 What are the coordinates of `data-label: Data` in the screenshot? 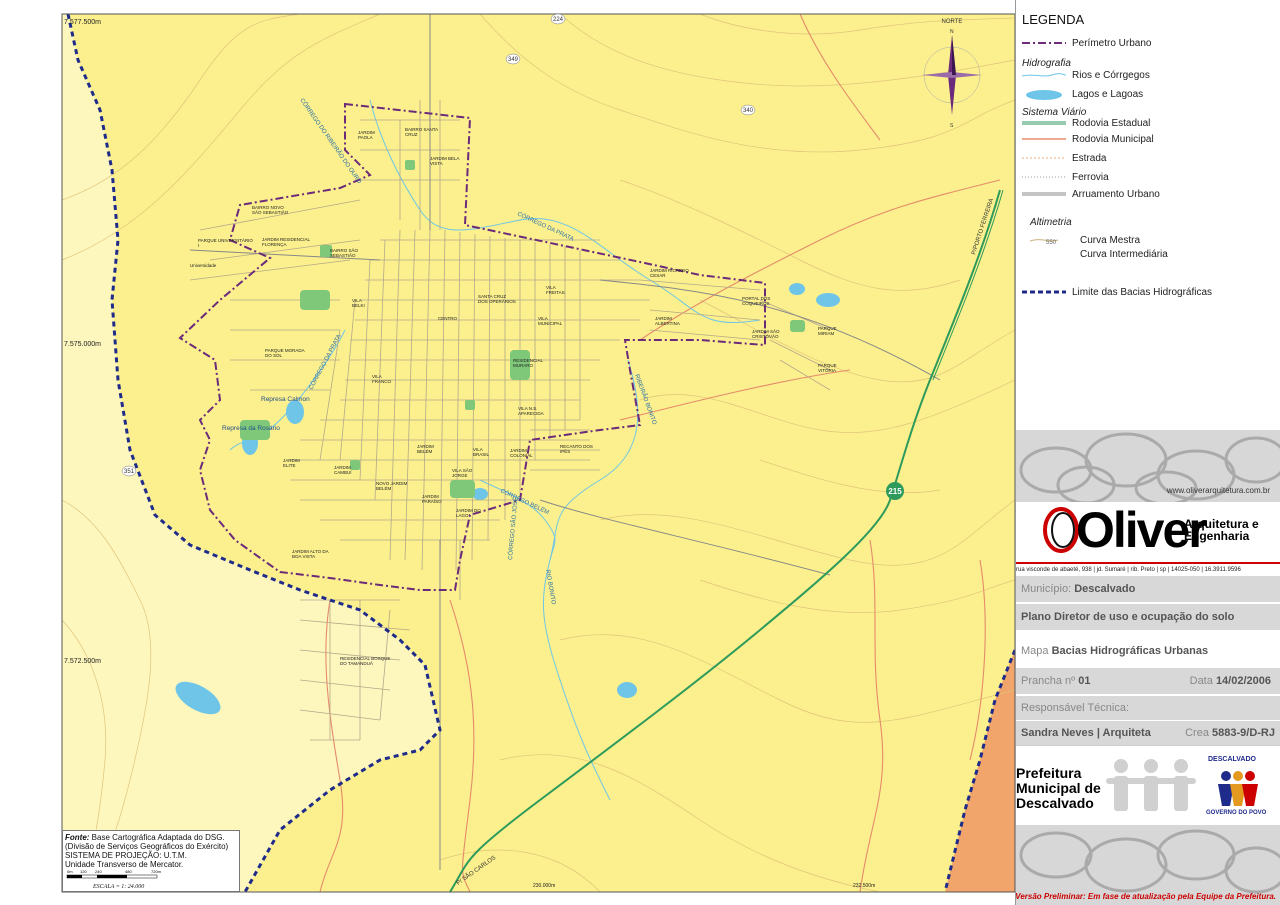 It's located at (1201, 681).